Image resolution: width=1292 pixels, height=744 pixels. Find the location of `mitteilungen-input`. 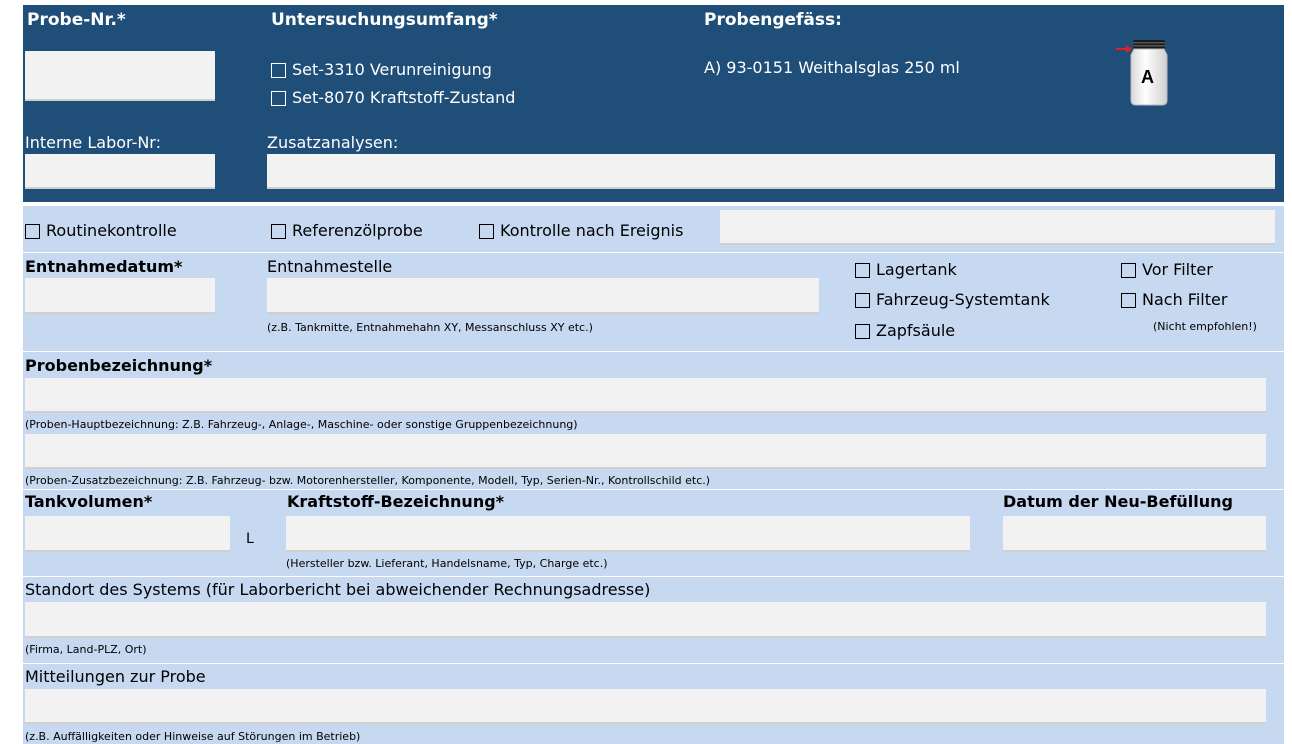

mitteilungen-input is located at coordinates (645, 706).